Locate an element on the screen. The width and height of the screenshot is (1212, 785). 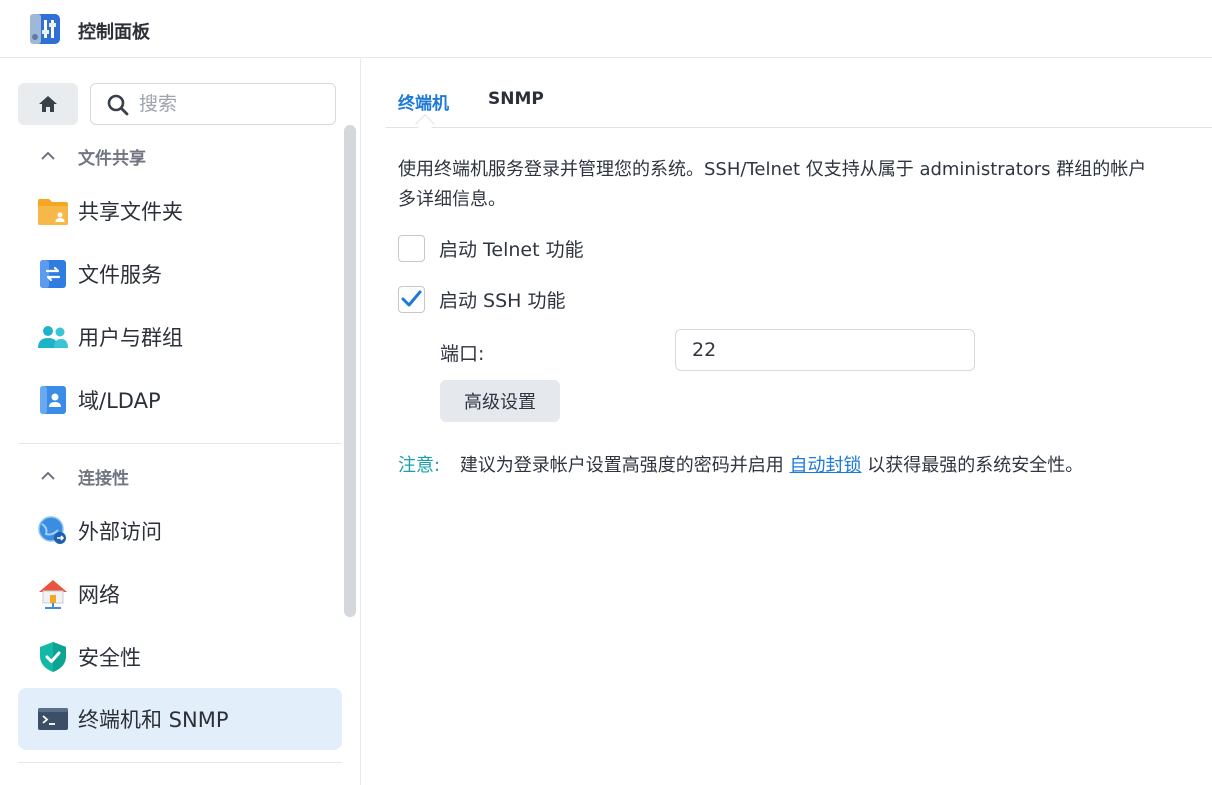
sidebar-item-security: 安全性 is located at coordinates (180, 657).